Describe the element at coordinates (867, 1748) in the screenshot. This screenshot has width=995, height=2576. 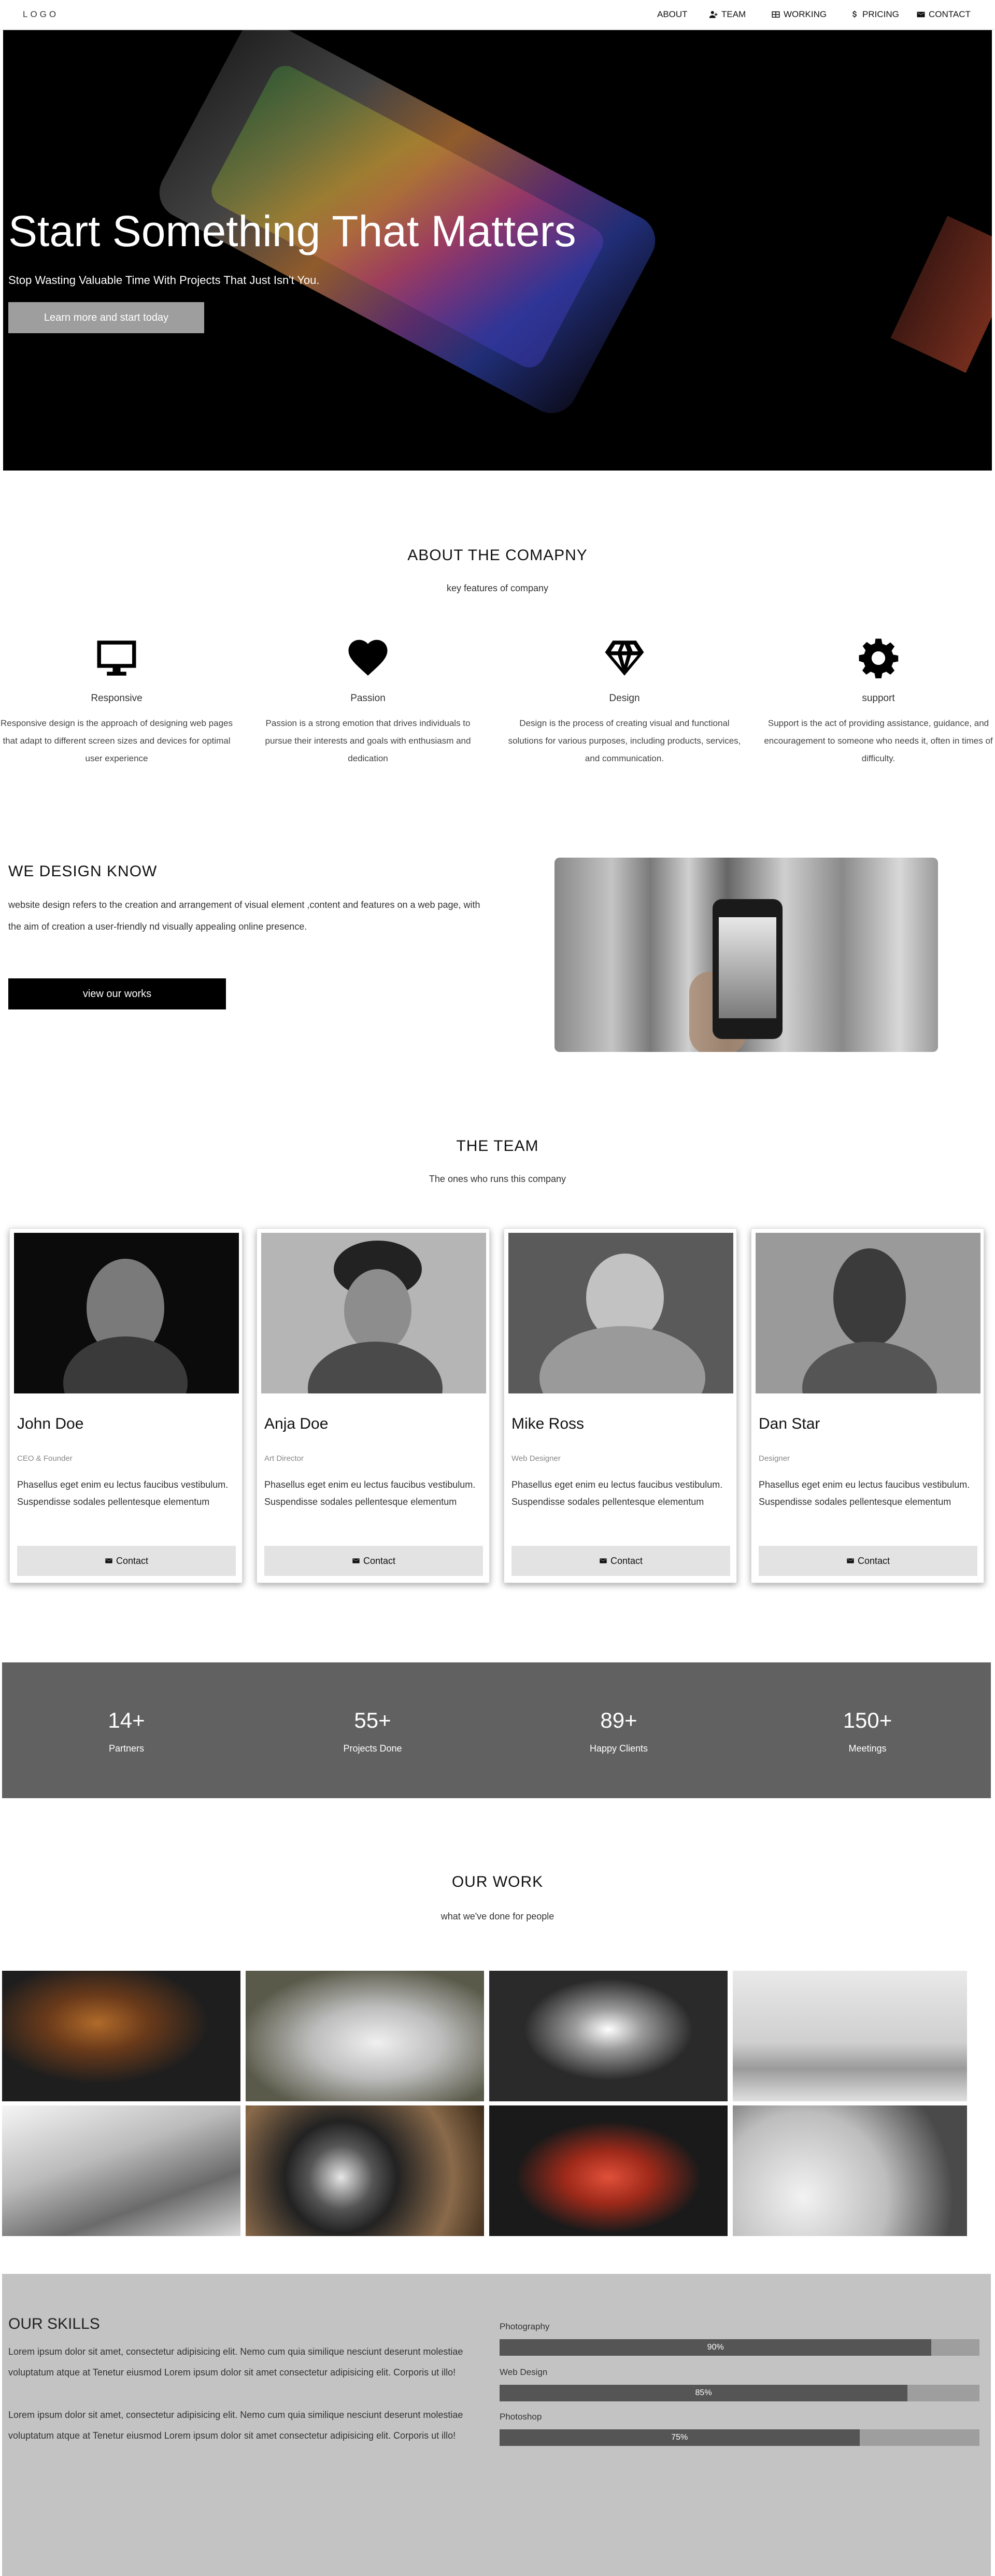
I see `stat-label: Meetings` at that location.